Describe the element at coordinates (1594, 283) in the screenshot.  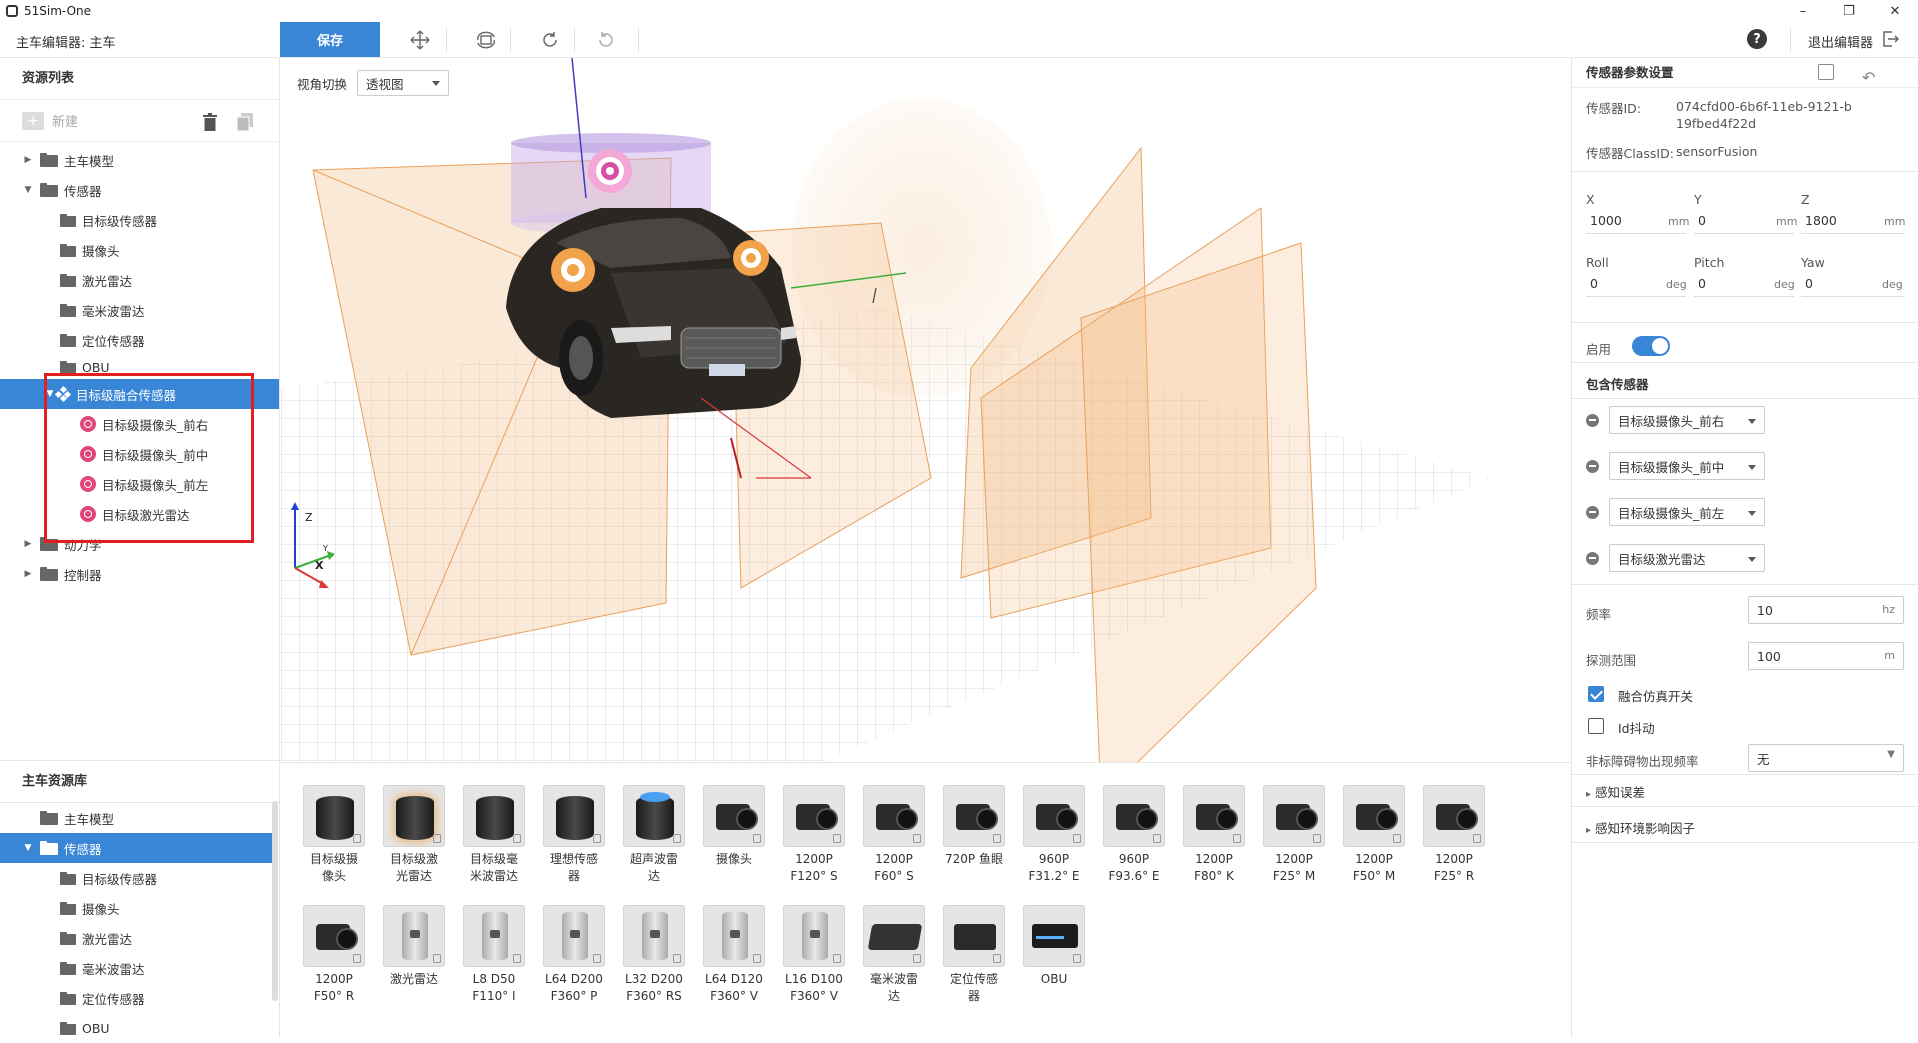
I see `roll-input: 0` at that location.